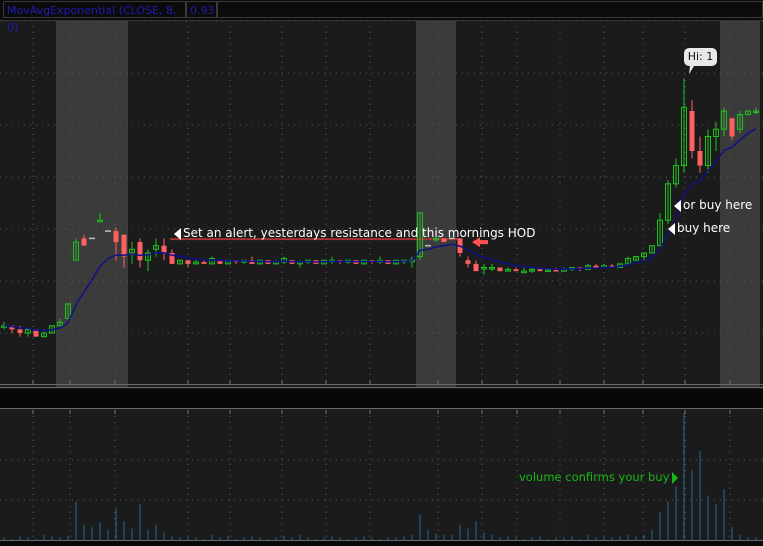 The image size is (763, 546). Describe the element at coordinates (675, 477) in the screenshot. I see `pointer-right-icon` at that location.